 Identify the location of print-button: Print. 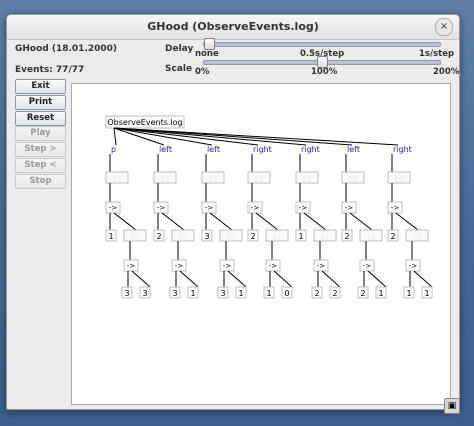
(40, 102).